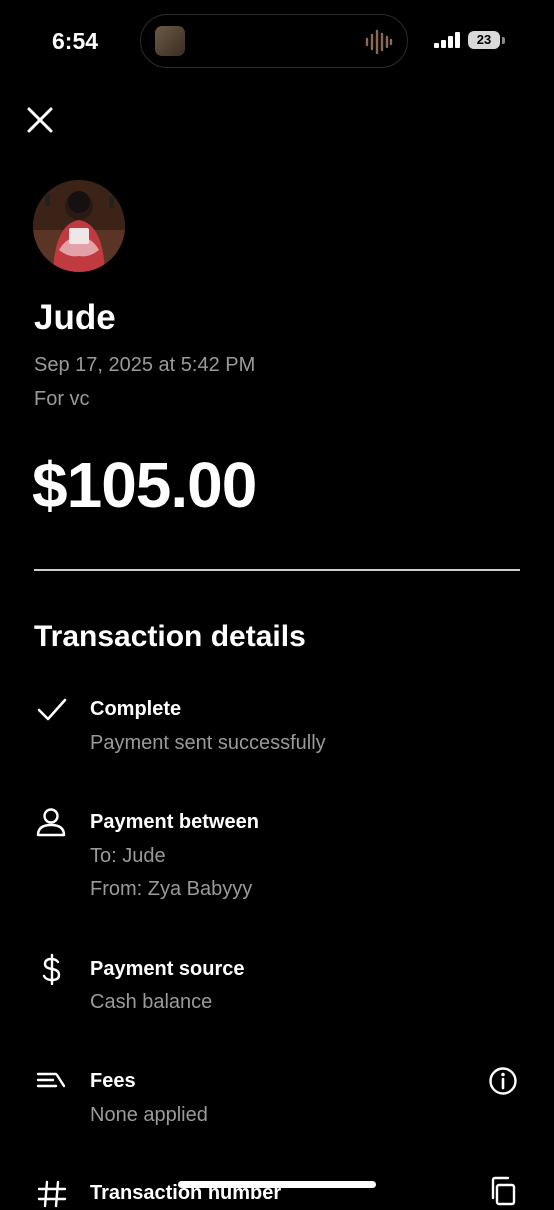 Image resolution: width=554 pixels, height=1210 pixels. What do you see at coordinates (52, 709) in the screenshot?
I see `check-icon` at bounding box center [52, 709].